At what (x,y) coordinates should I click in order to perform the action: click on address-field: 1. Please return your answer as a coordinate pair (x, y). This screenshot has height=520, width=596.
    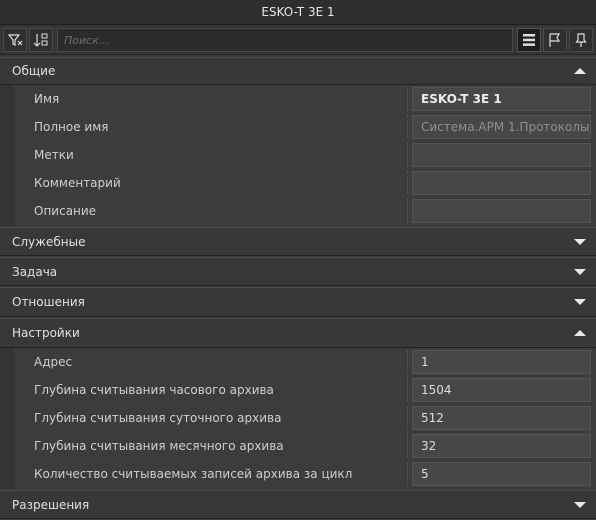
    Looking at the image, I should click on (501, 362).